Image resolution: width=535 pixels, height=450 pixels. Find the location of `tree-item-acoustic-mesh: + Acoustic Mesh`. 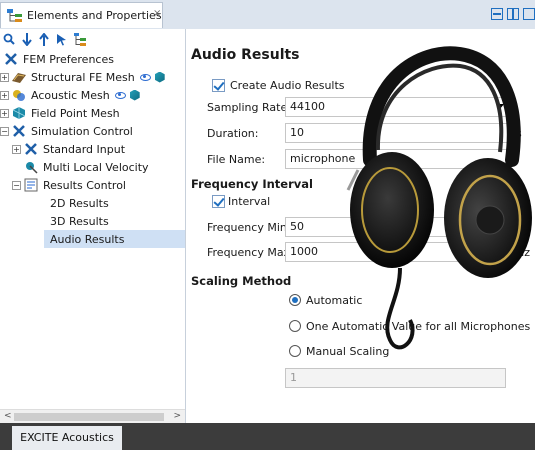

tree-item-acoustic-mesh: + Acoustic Mesh is located at coordinates (70, 95).